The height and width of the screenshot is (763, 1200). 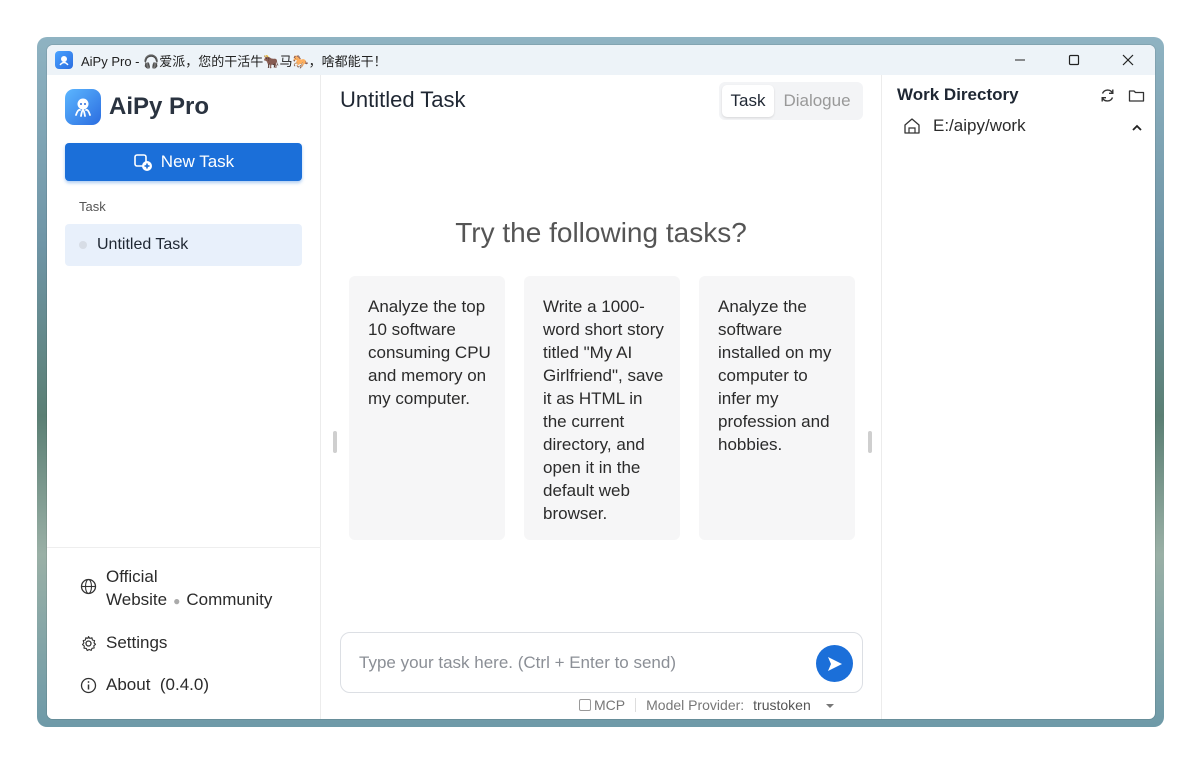 What do you see at coordinates (229, 599) in the screenshot?
I see `community-link: Community` at bounding box center [229, 599].